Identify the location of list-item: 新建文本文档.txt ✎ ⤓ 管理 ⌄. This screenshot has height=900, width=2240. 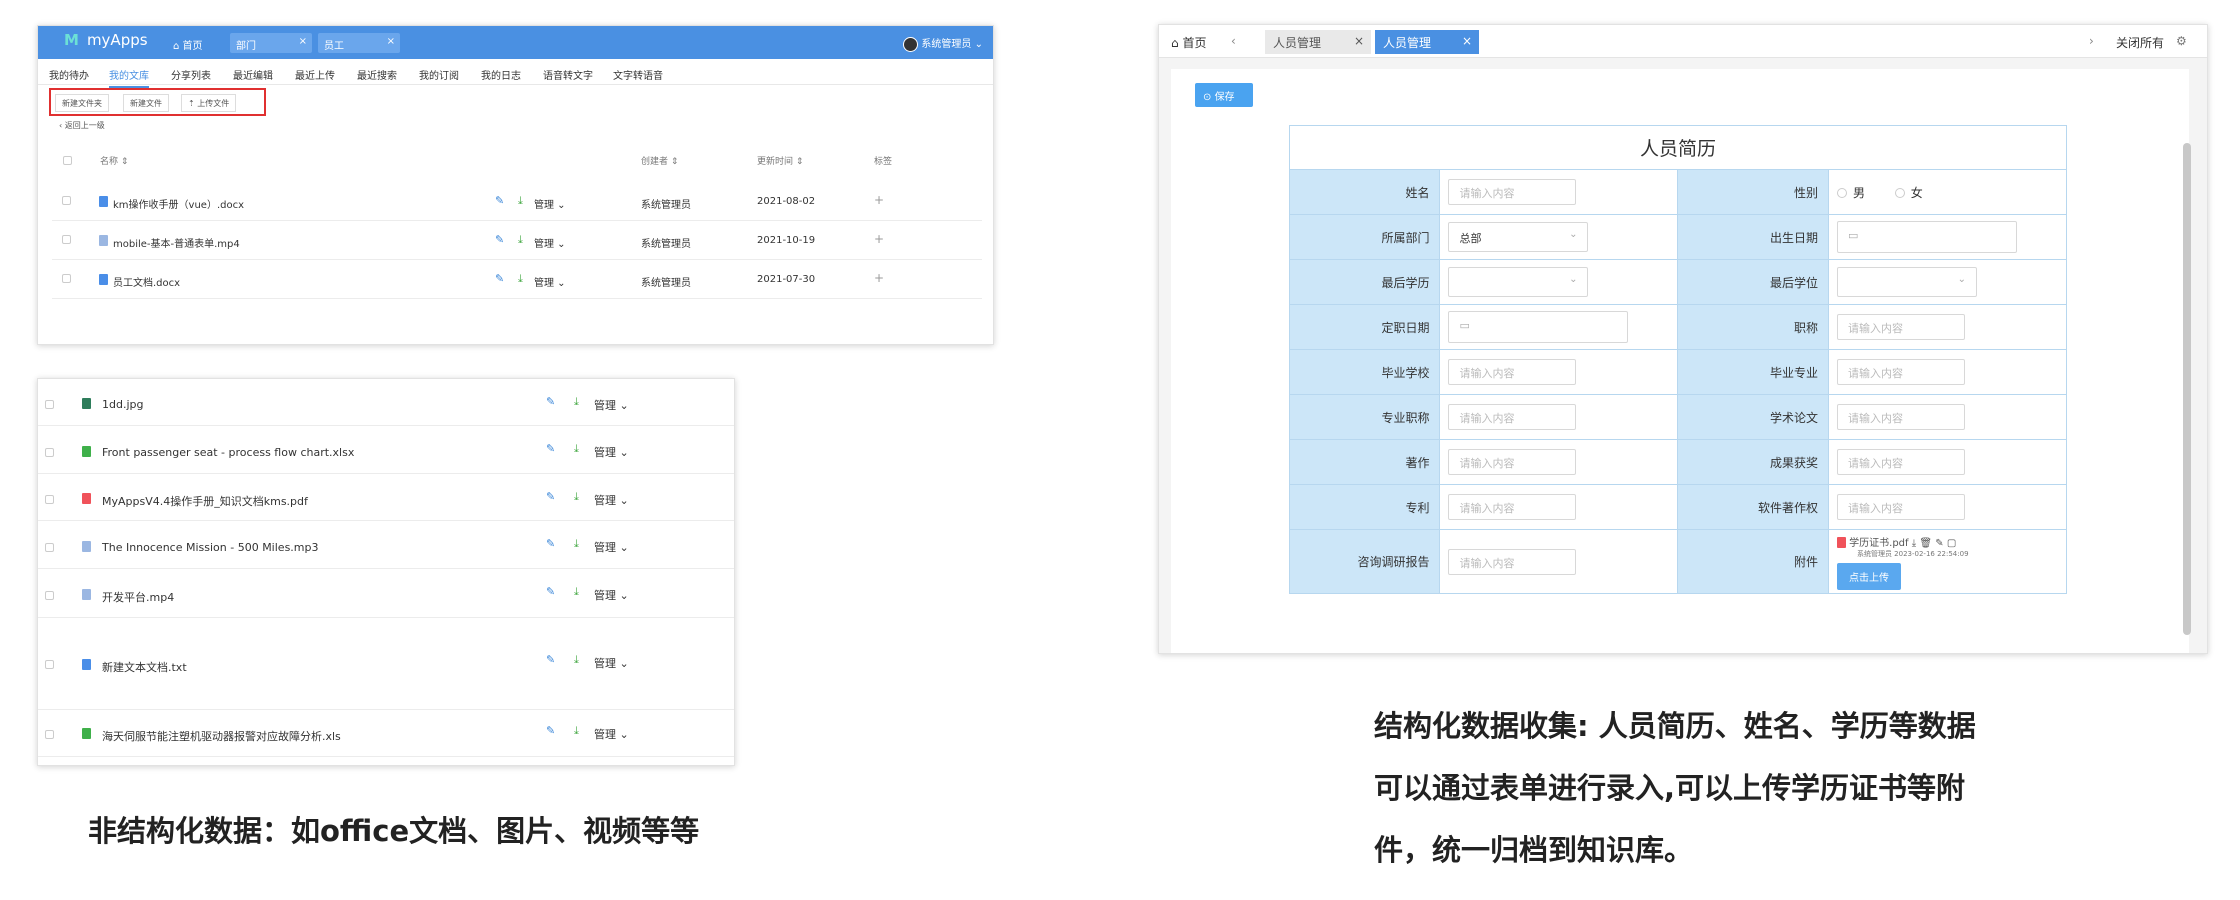
(386, 664).